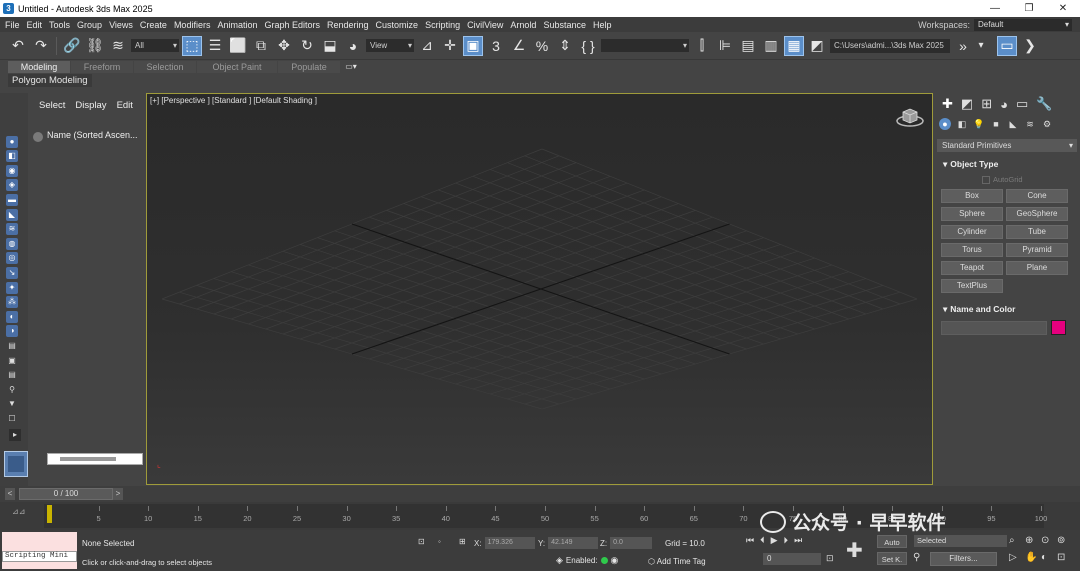 The height and width of the screenshot is (571, 1080). Describe the element at coordinates (1065, 540) in the screenshot. I see `zoom-extents-all-icon: ⊚` at that location.